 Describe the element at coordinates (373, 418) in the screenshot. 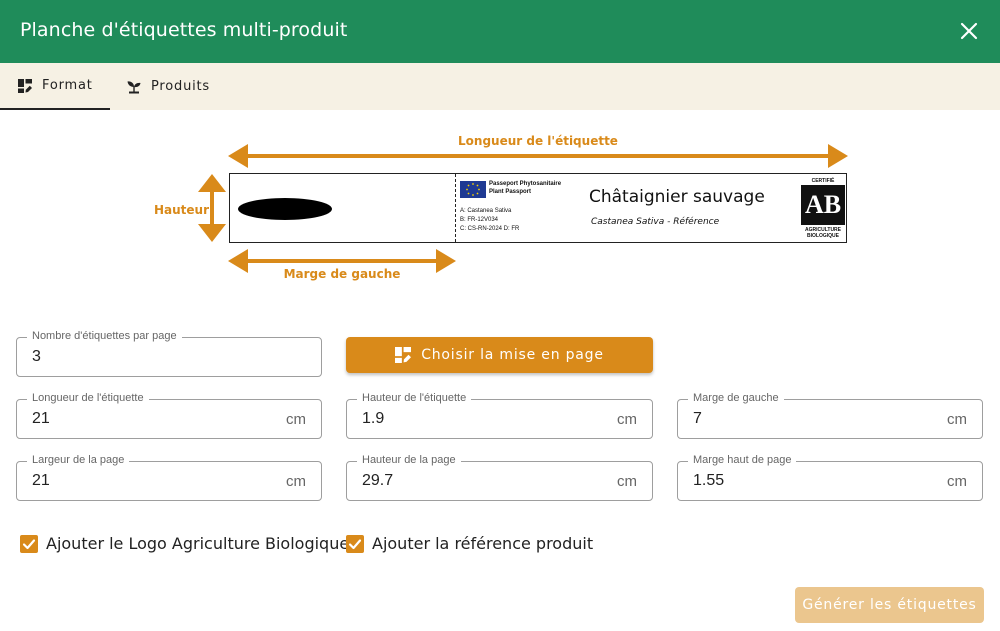

I see `label-height-value: 1.9` at that location.